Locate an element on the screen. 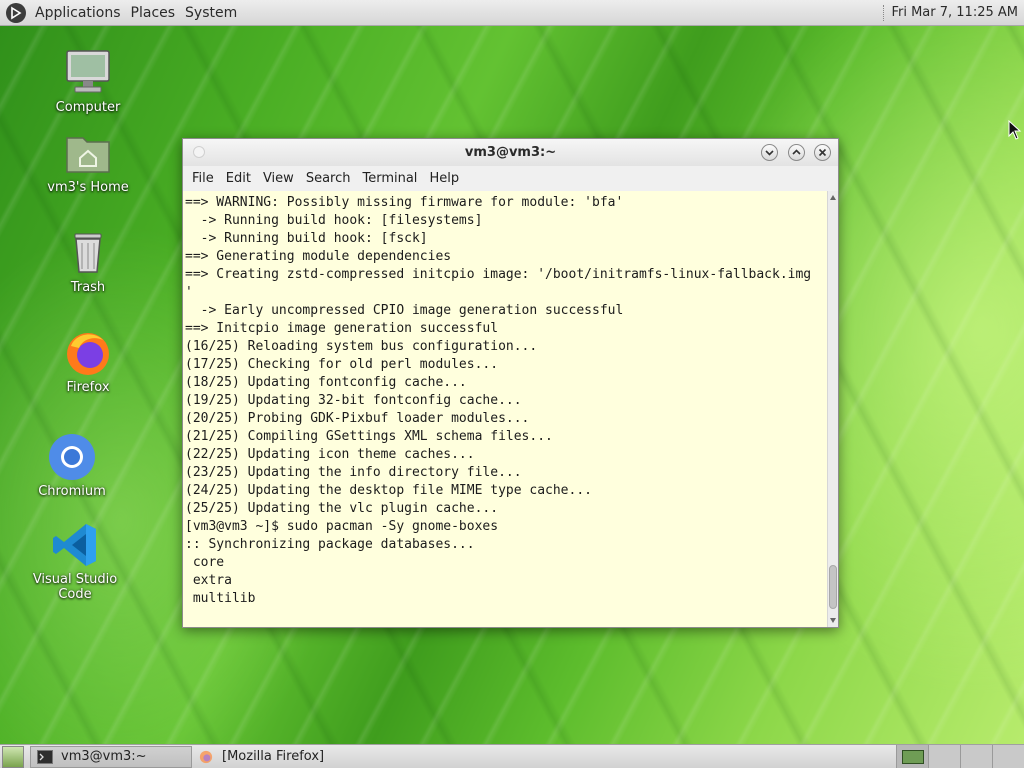 This screenshot has height=768, width=1024. close-button is located at coordinates (822, 152).